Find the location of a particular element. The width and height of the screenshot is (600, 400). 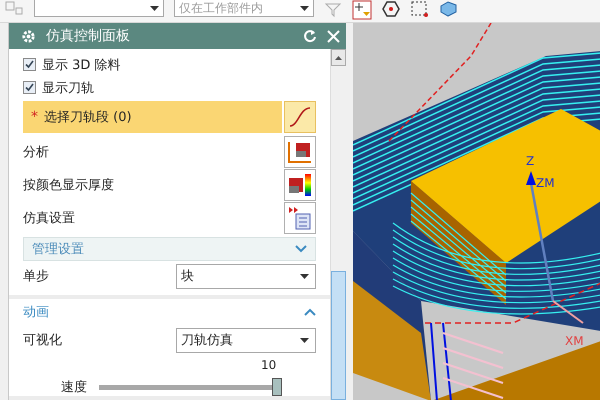

panel-title: 仿真控制面板 is located at coordinates (88, 36).